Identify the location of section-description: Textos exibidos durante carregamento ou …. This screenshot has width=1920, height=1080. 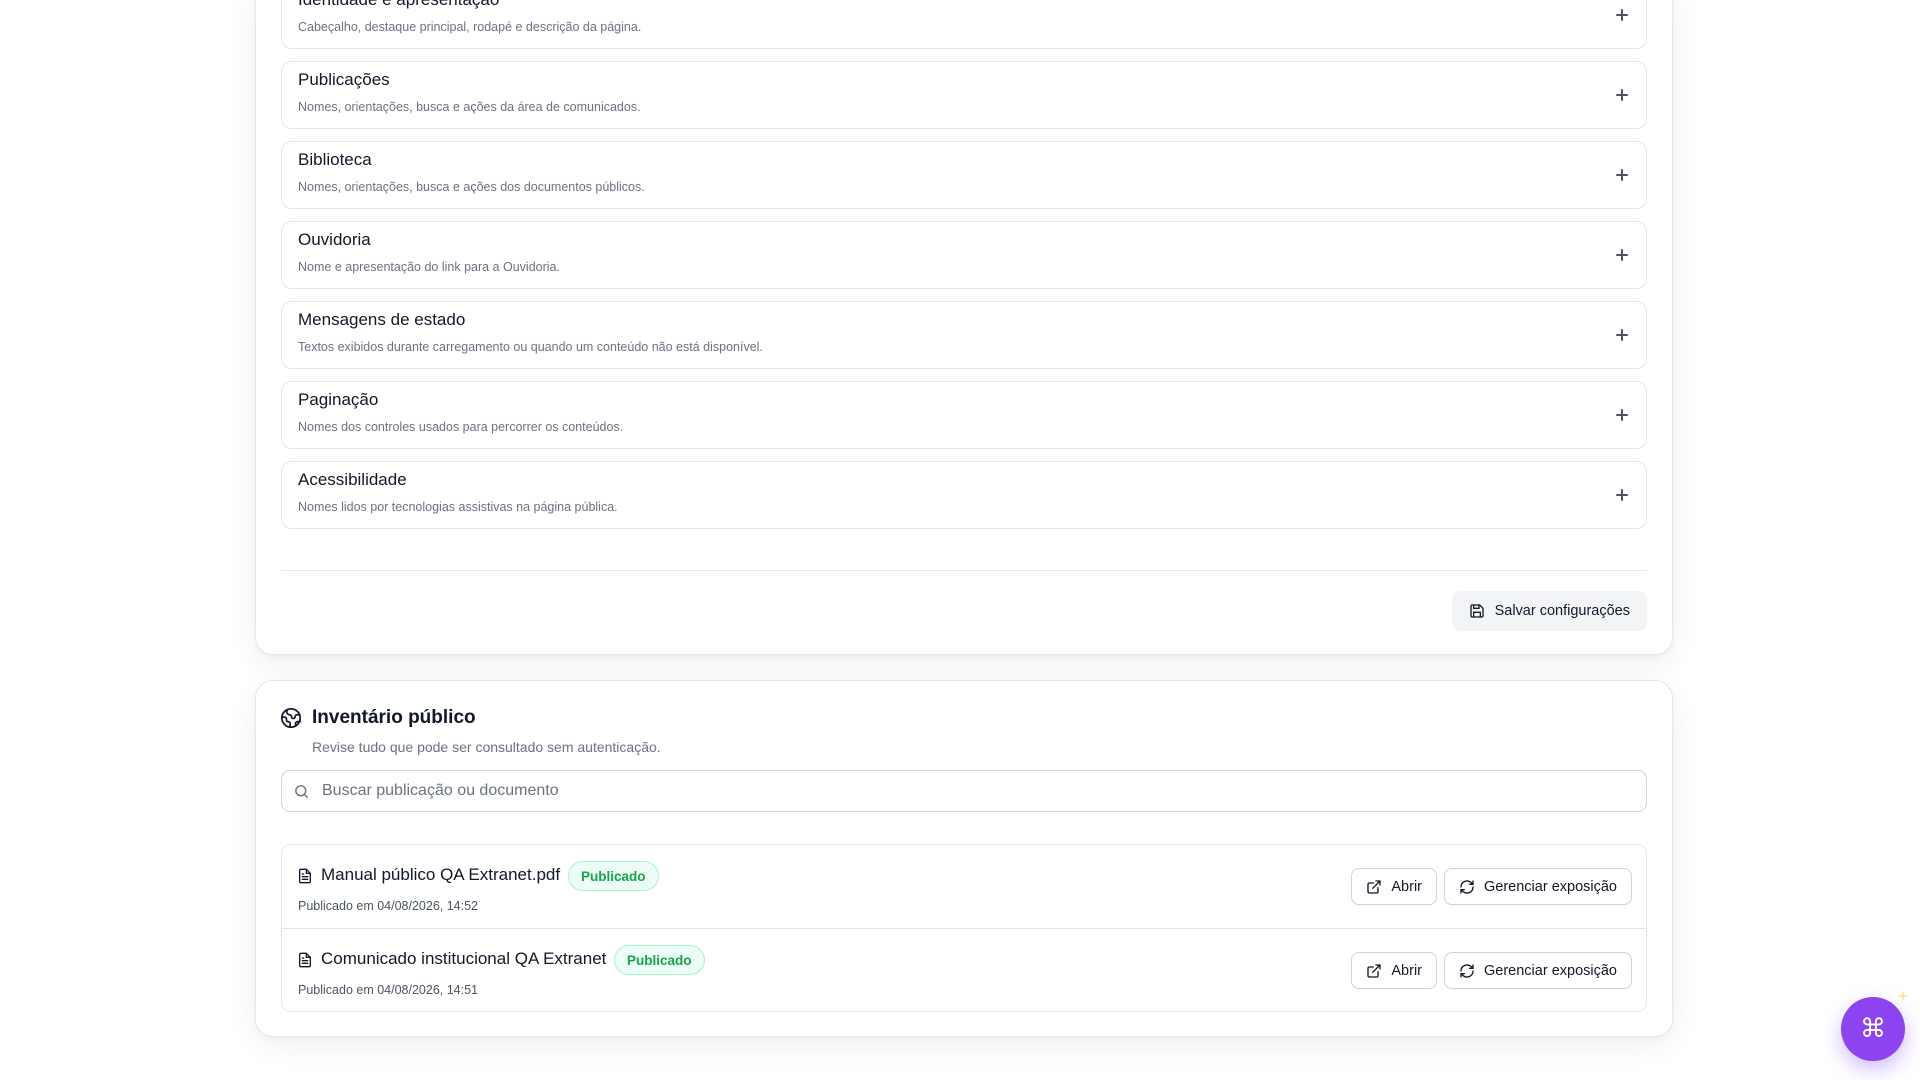
(530, 347).